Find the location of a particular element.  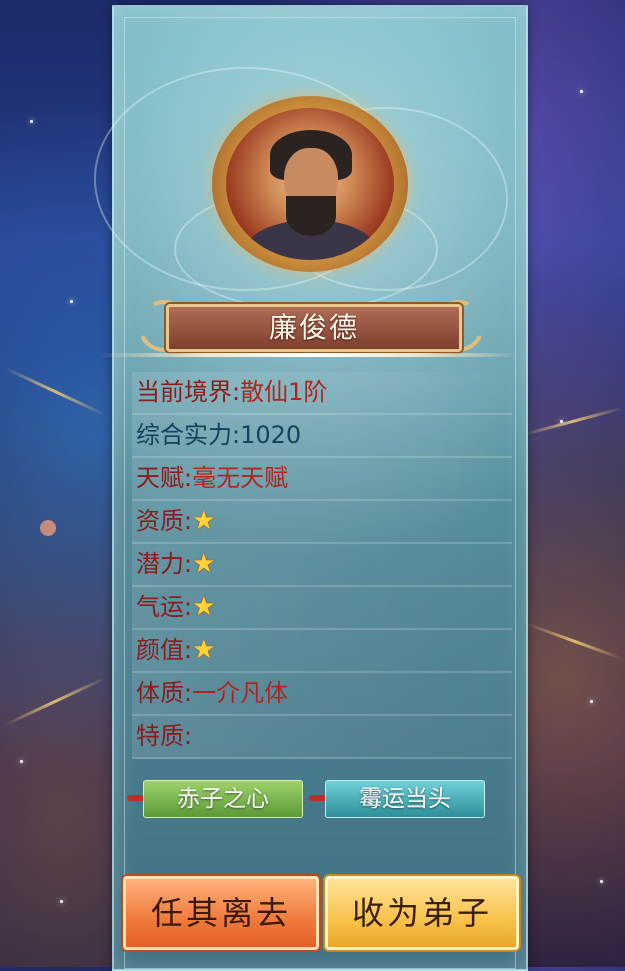

name-banner: 廉俊德 is located at coordinates (311, 326).